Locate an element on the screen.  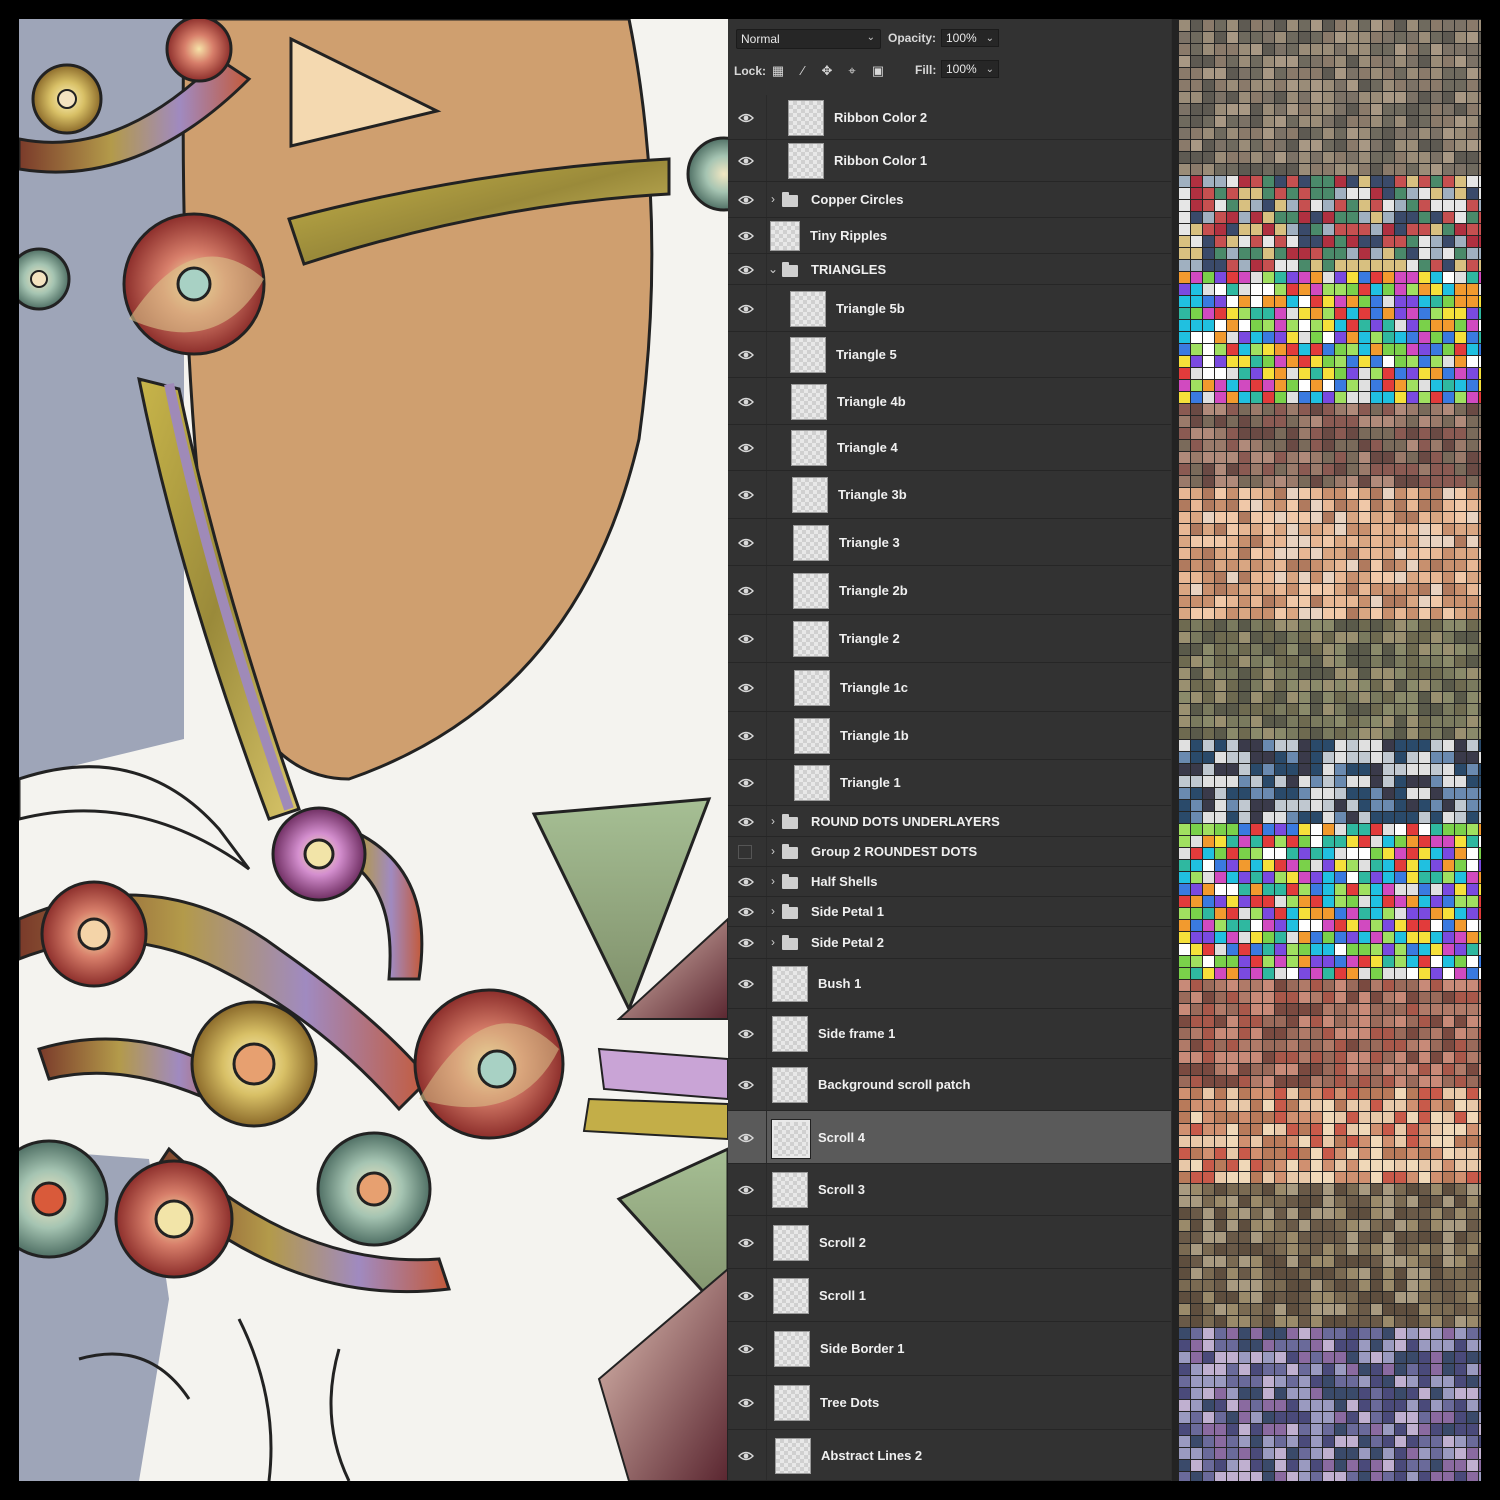
eye-icon is located at coordinates (746, 882).